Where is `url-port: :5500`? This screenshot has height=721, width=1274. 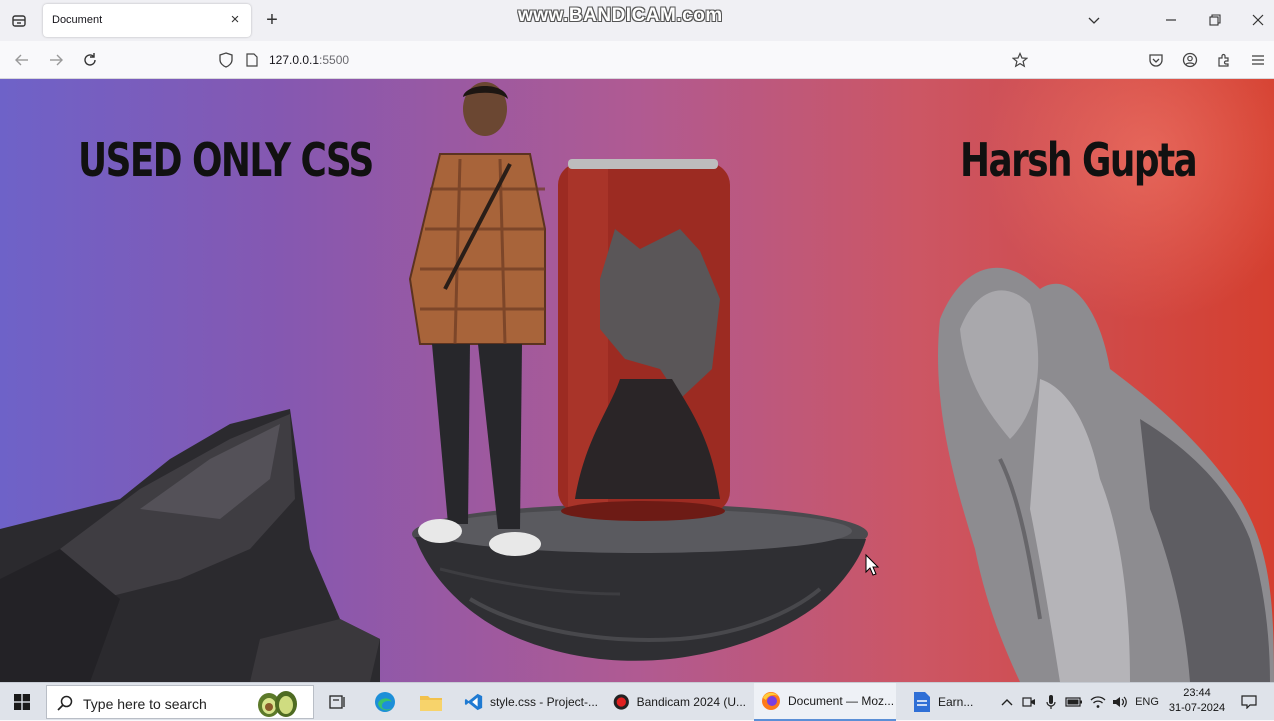
url-port: :5500 is located at coordinates (334, 60).